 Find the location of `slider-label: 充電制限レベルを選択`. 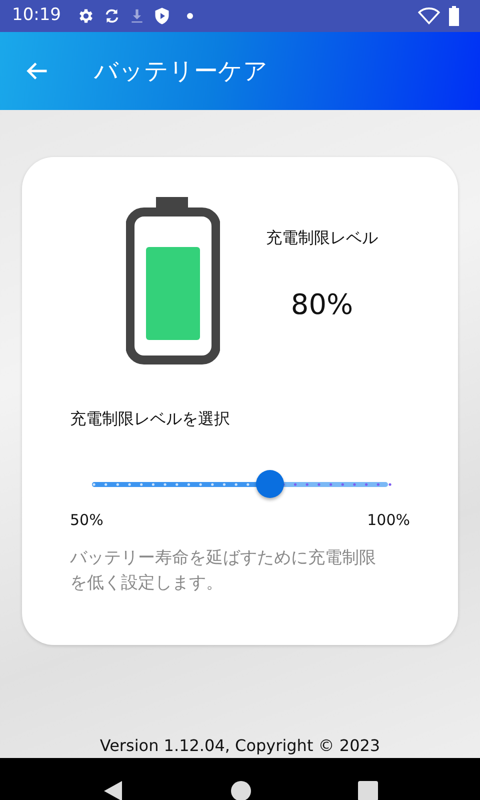

slider-label: 充電制限レベルを選択 is located at coordinates (150, 419).